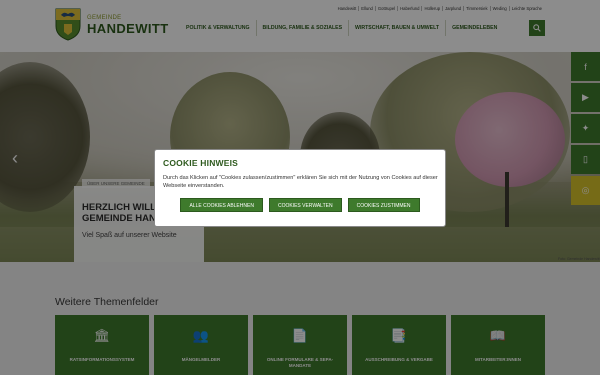  What do you see at coordinates (201, 163) in the screenshot?
I see `cookie-title: COOKIE HINWEIS` at bounding box center [201, 163].